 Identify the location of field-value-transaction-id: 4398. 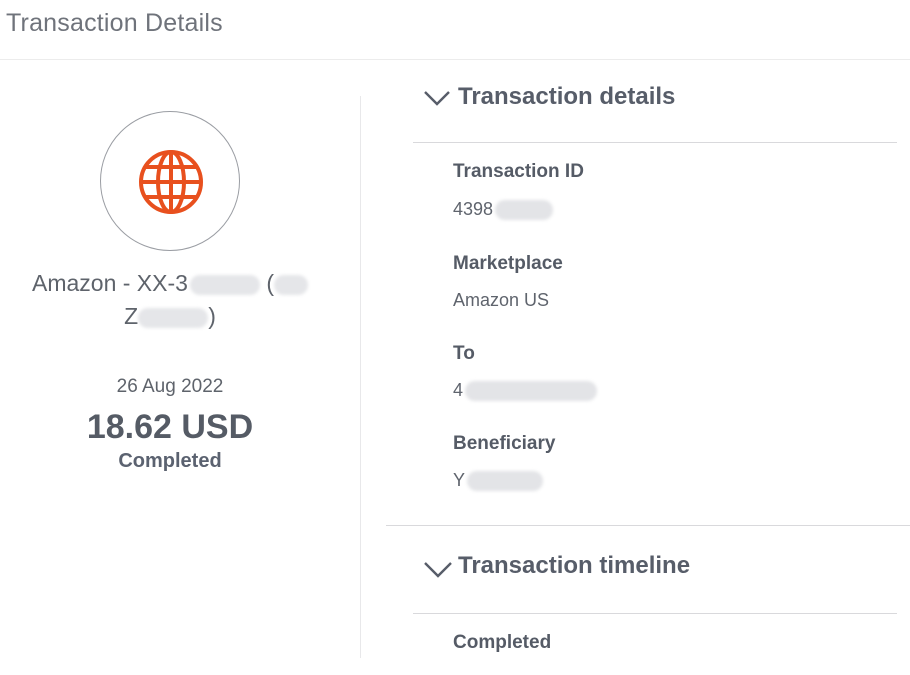
(503, 210).